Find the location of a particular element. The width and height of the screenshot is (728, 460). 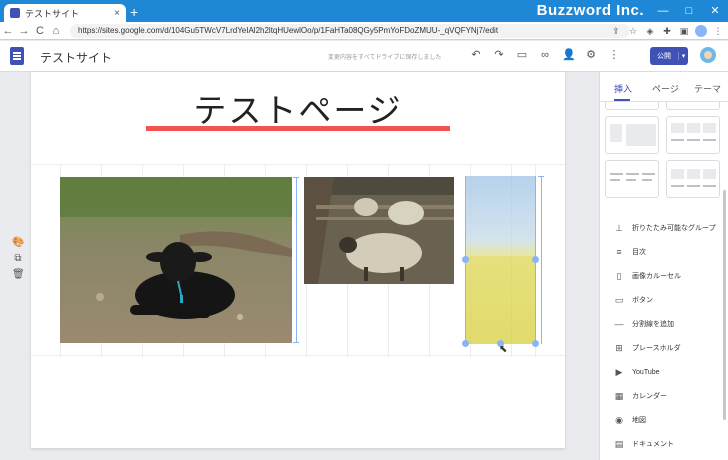

toc-icon: ≡ is located at coordinates (619, 252).